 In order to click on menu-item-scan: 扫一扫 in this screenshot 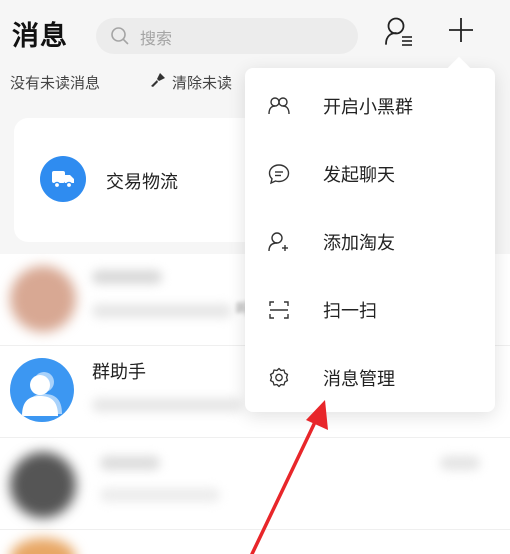, I will do `click(370, 310)`.